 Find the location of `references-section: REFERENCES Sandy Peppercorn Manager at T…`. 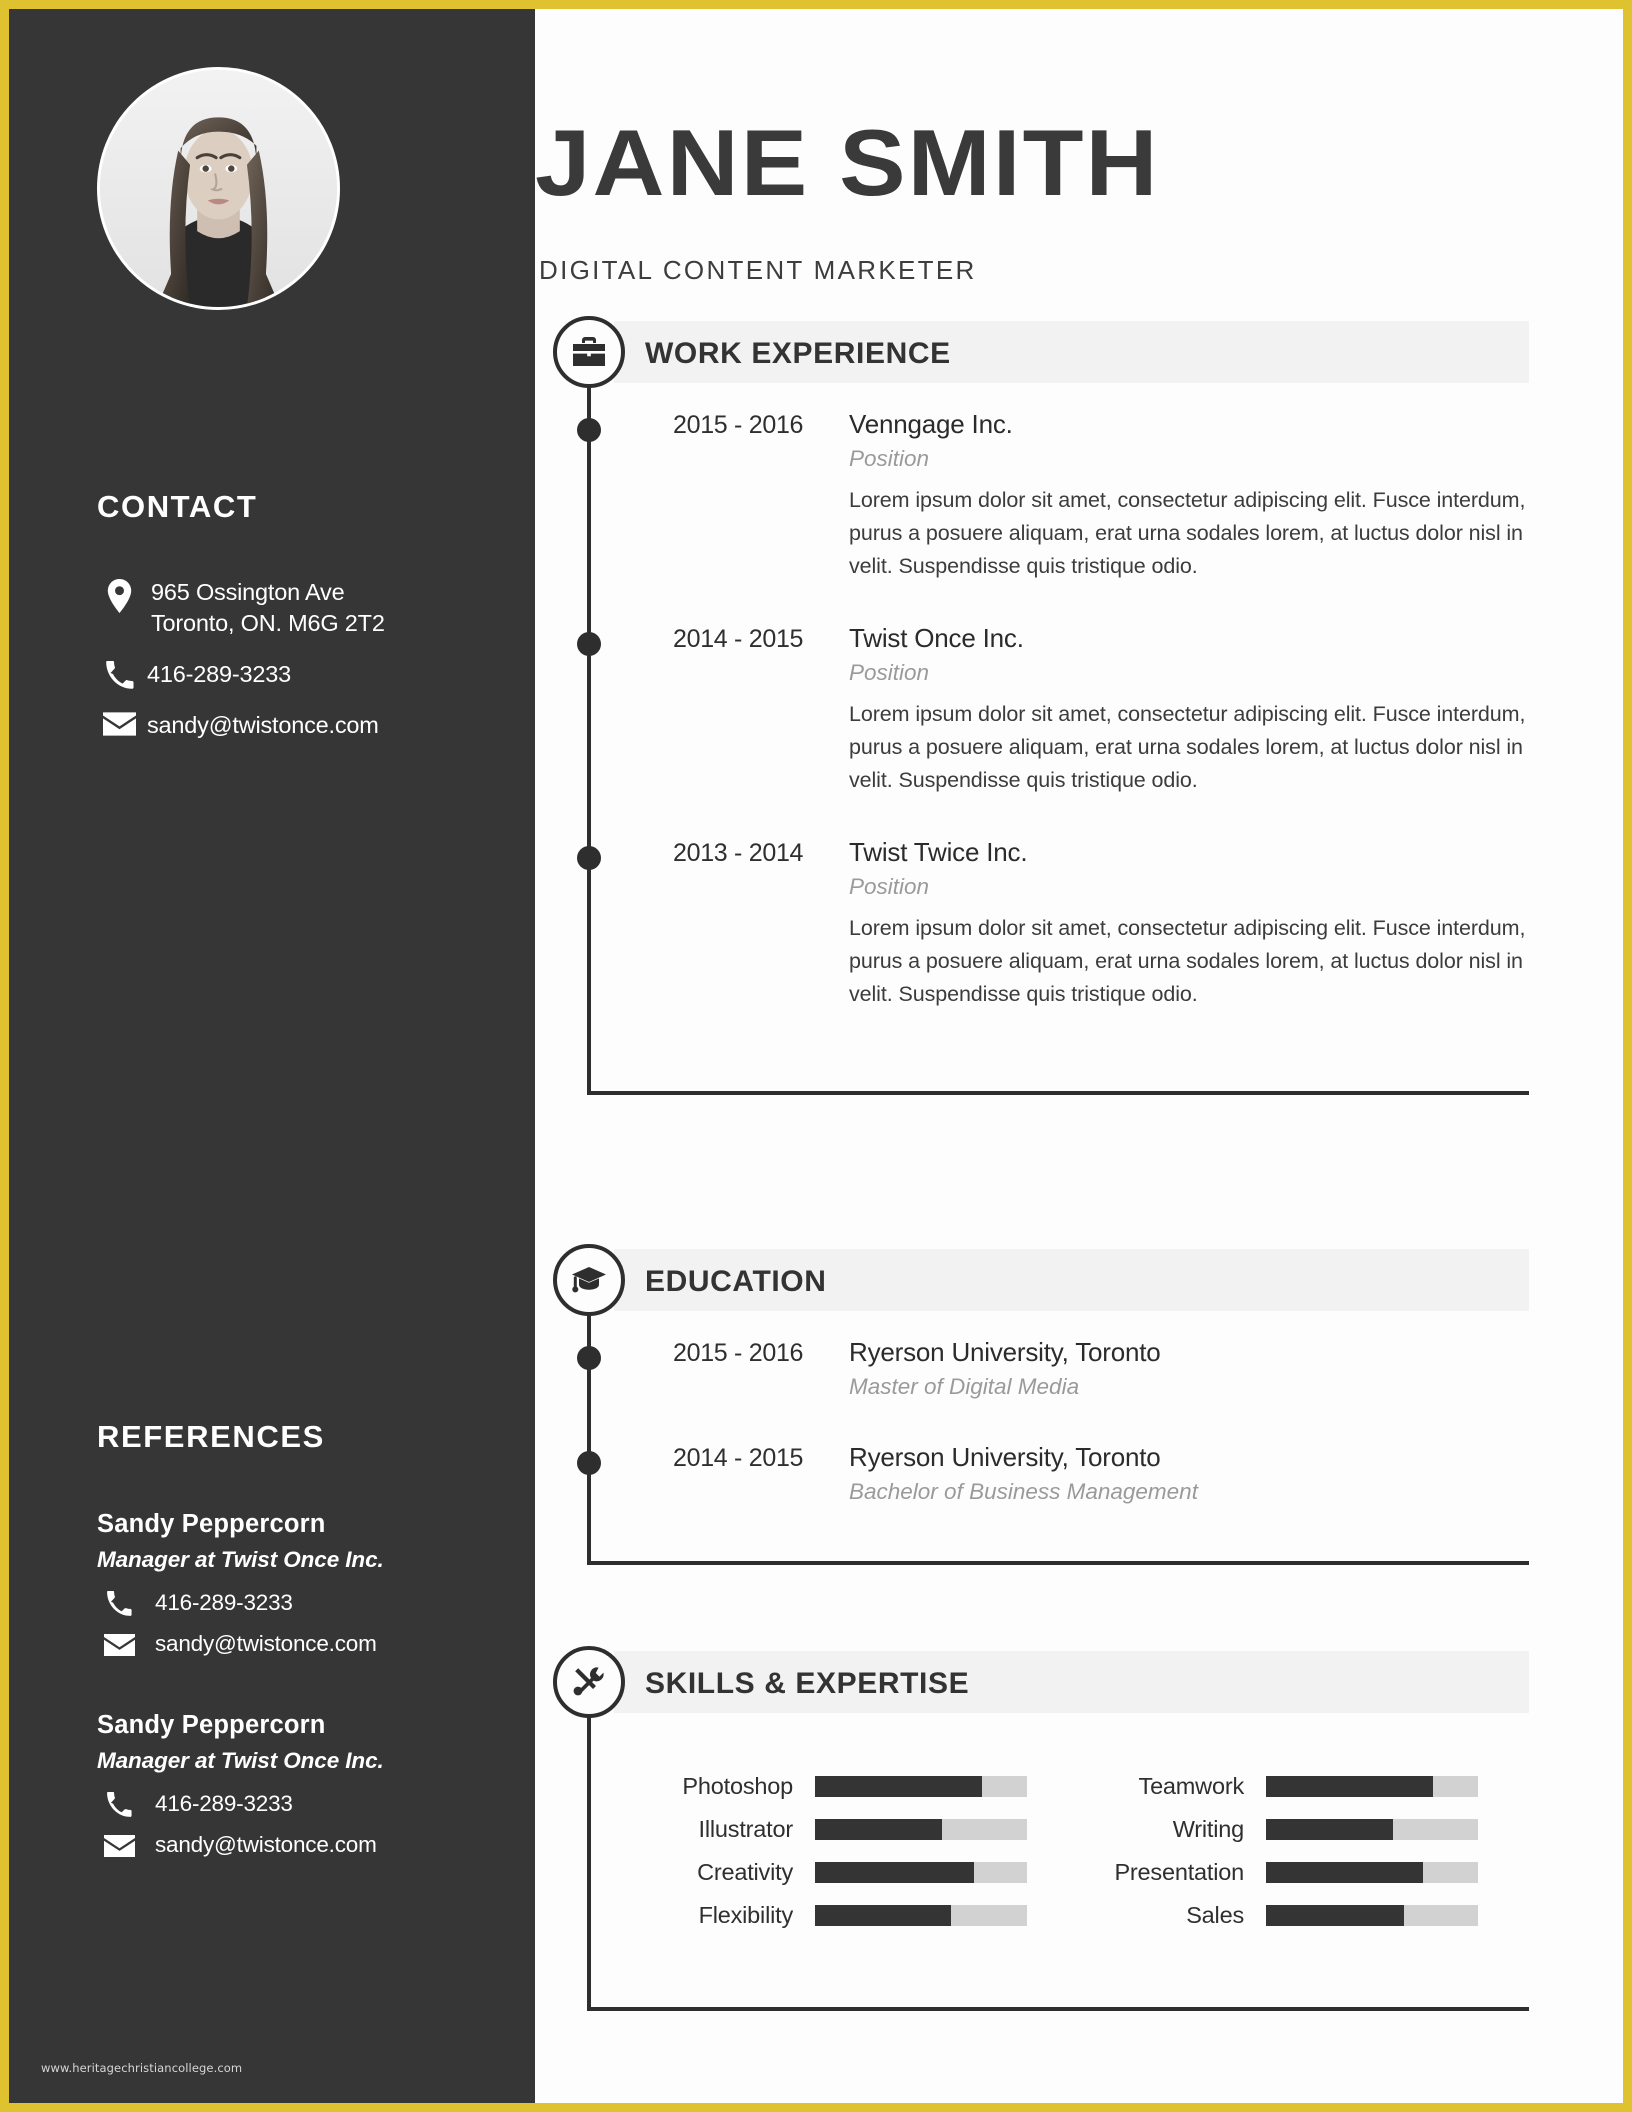

references-section: REFERENCES Sandy Peppercorn Manager at T… is located at coordinates (302, 1662).